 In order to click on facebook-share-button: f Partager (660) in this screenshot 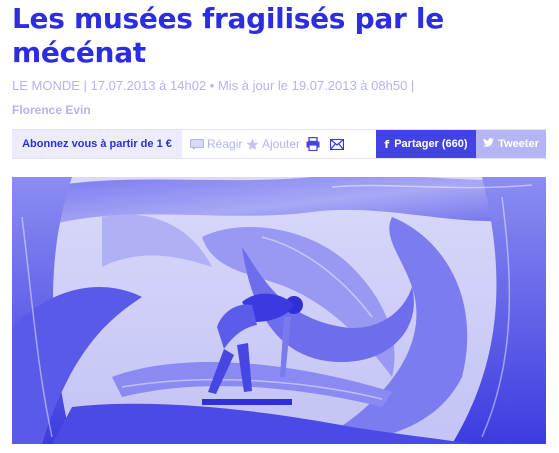, I will do `click(426, 144)`.